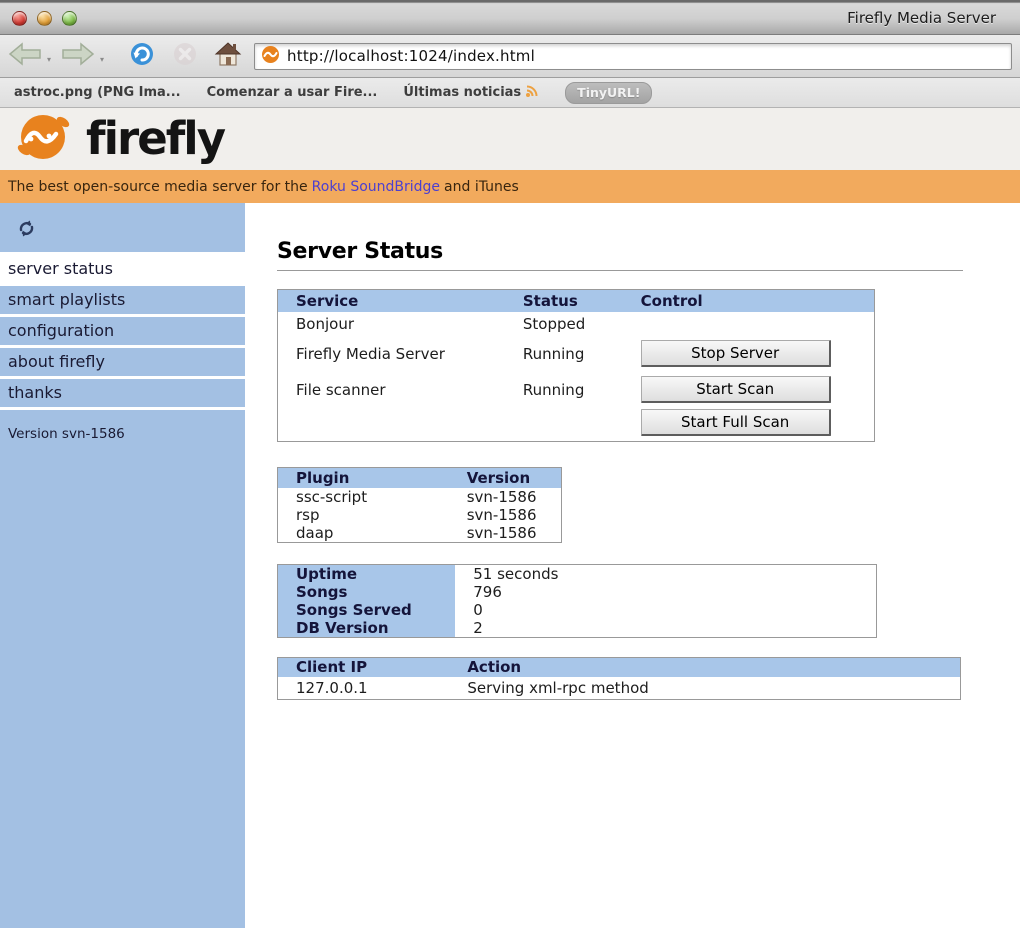 The height and width of the screenshot is (937, 1020). Describe the element at coordinates (554, 323) in the screenshot. I see `service-status: Stopped` at that location.